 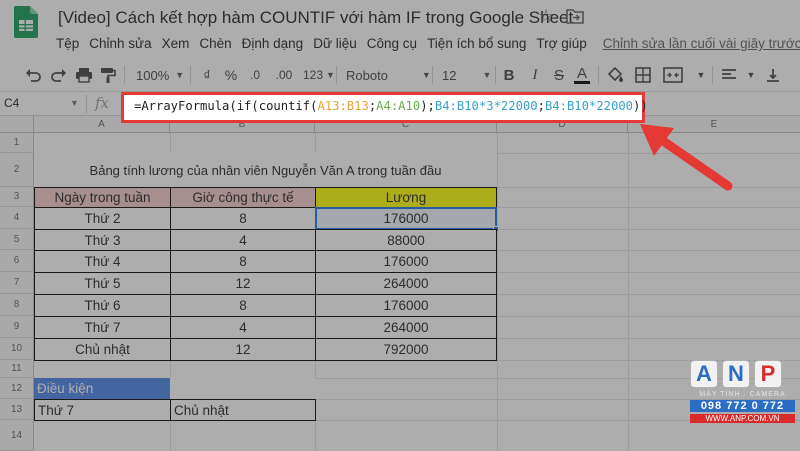 What do you see at coordinates (102, 388) in the screenshot?
I see `condition-label-cell: Điều kiện` at bounding box center [102, 388].